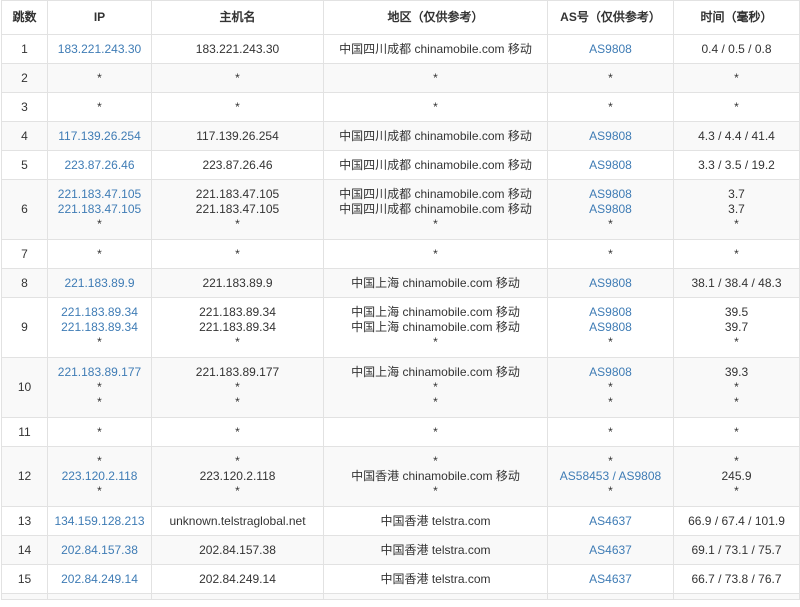 This screenshot has width=800, height=607. Describe the element at coordinates (99, 165) in the screenshot. I see `ip-address-link: 223.87.26.46` at that location.